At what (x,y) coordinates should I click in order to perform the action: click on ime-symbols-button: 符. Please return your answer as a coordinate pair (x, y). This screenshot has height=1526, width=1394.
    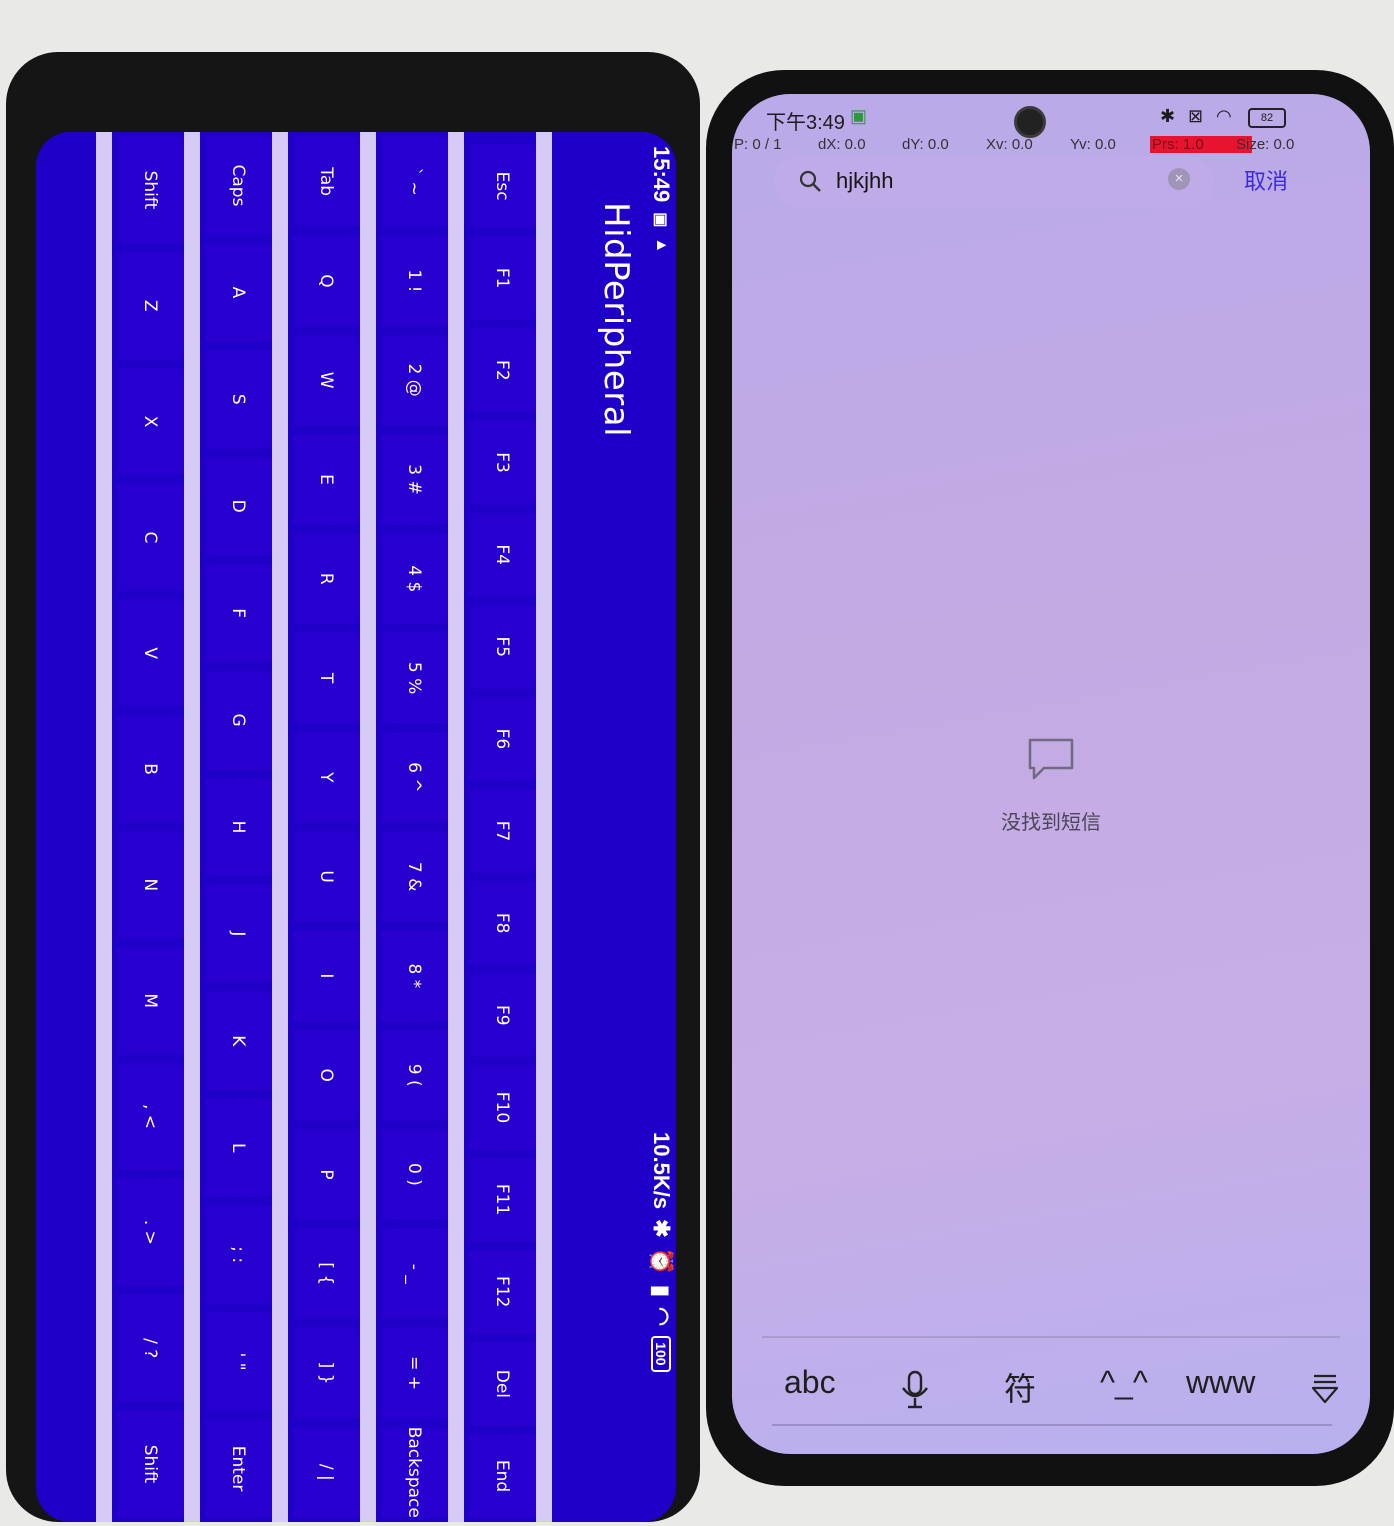
    Looking at the image, I should click on (1020, 1387).